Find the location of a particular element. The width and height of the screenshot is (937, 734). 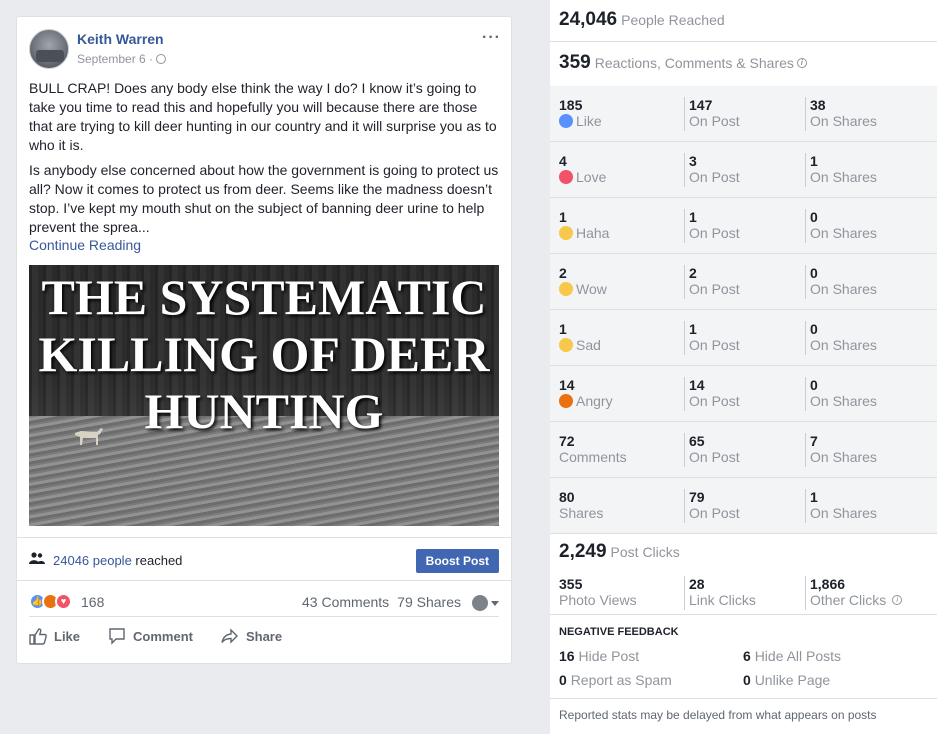

like-button: Like is located at coordinates (54, 636).